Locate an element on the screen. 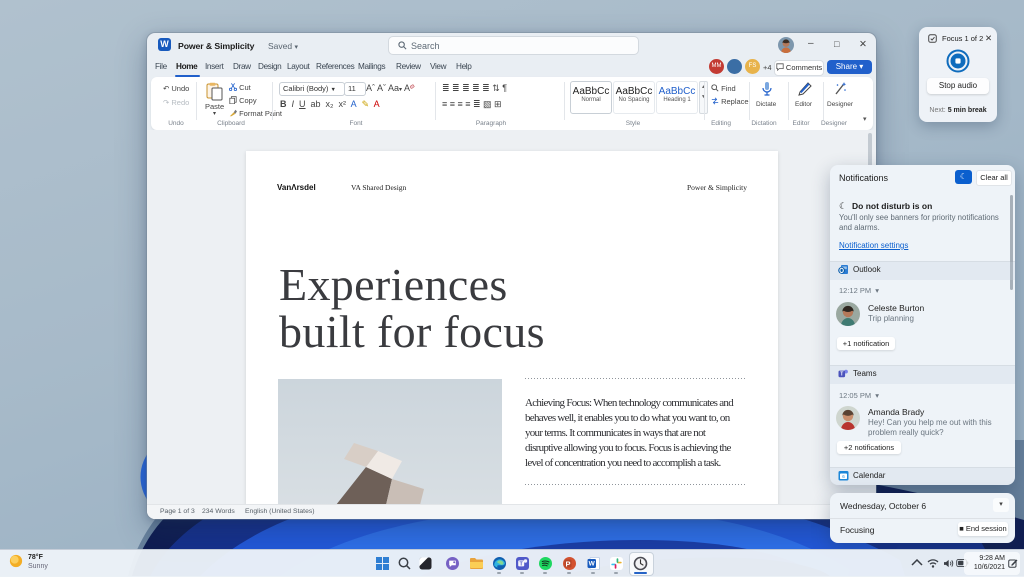 The width and height of the screenshot is (1024, 577). svg-text: P is located at coordinates (567, 563).